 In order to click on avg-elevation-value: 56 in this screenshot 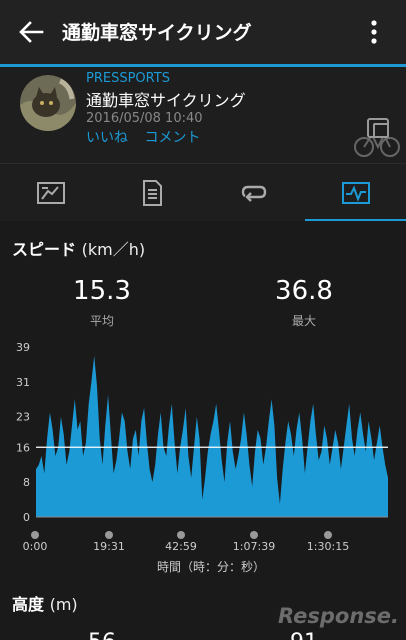, I will do `click(102, 635)`.